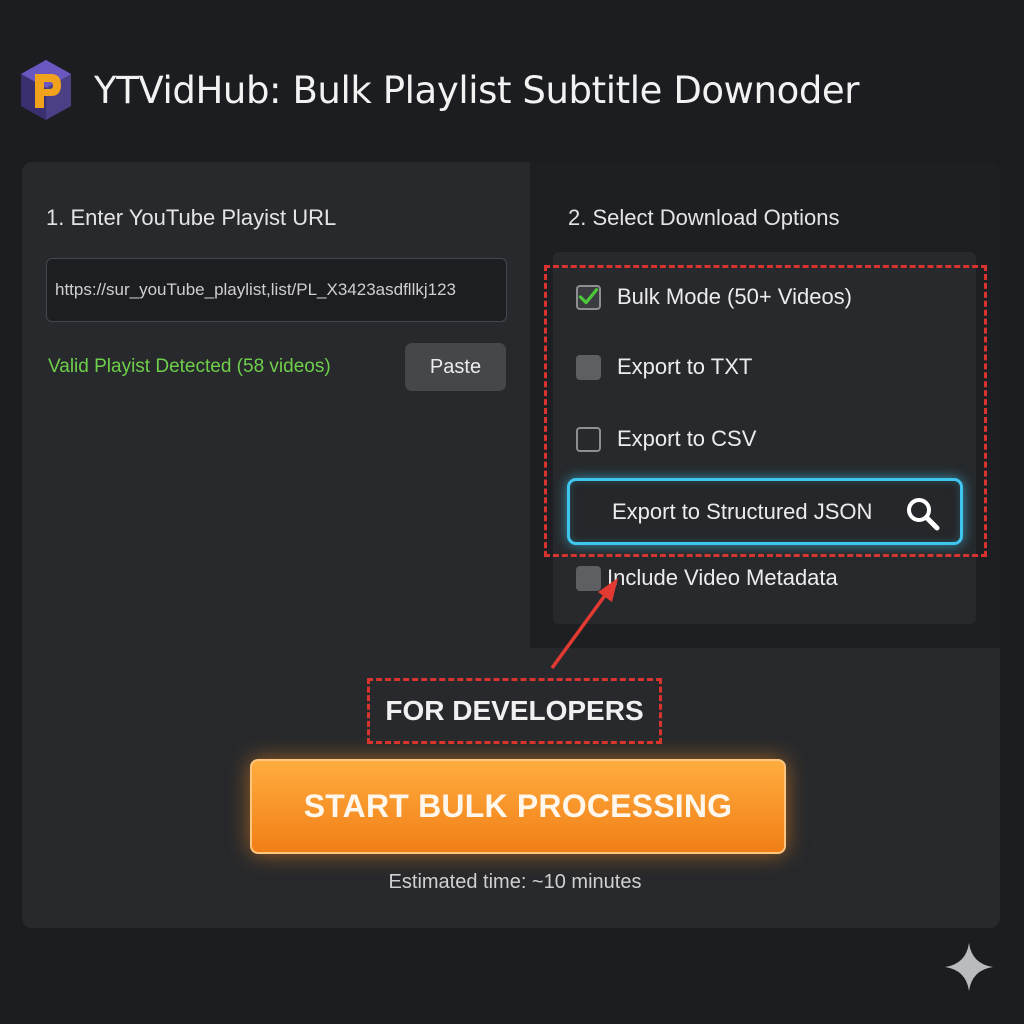 Image resolution: width=1024 pixels, height=1024 pixels. I want to click on developers-label: FOR DEVELOPERS, so click(514, 710).